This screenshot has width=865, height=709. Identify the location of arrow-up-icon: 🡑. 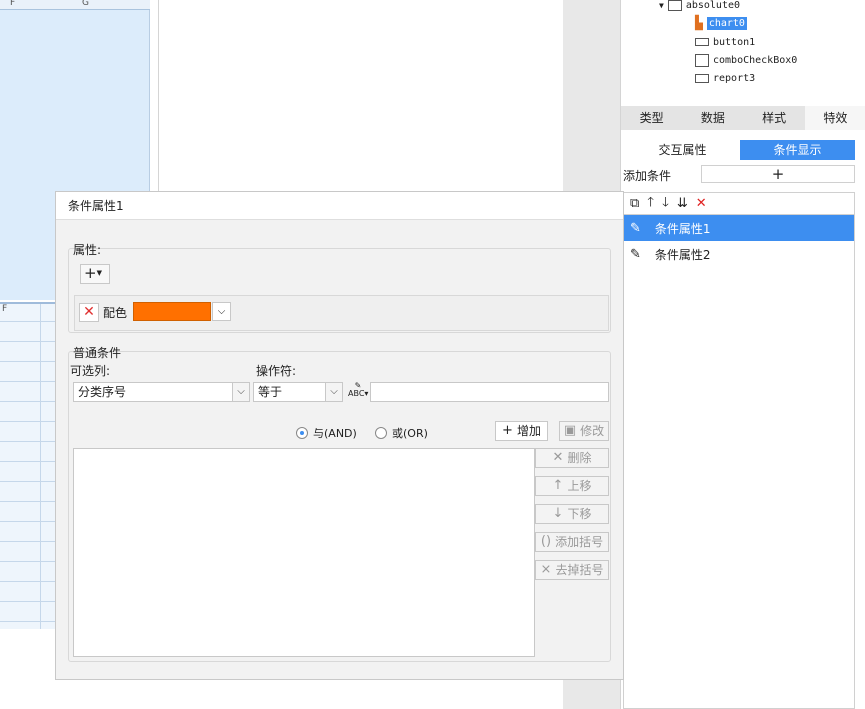
(650, 204).